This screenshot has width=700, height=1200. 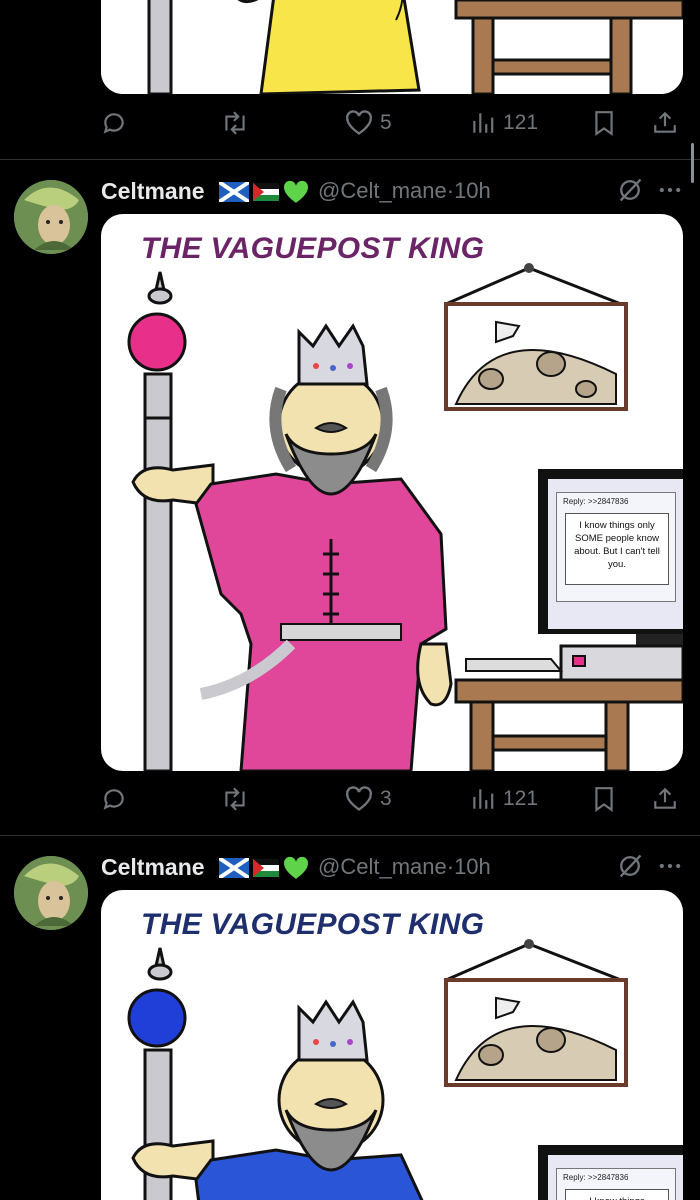 I want to click on like-count: 5, so click(x=386, y=122).